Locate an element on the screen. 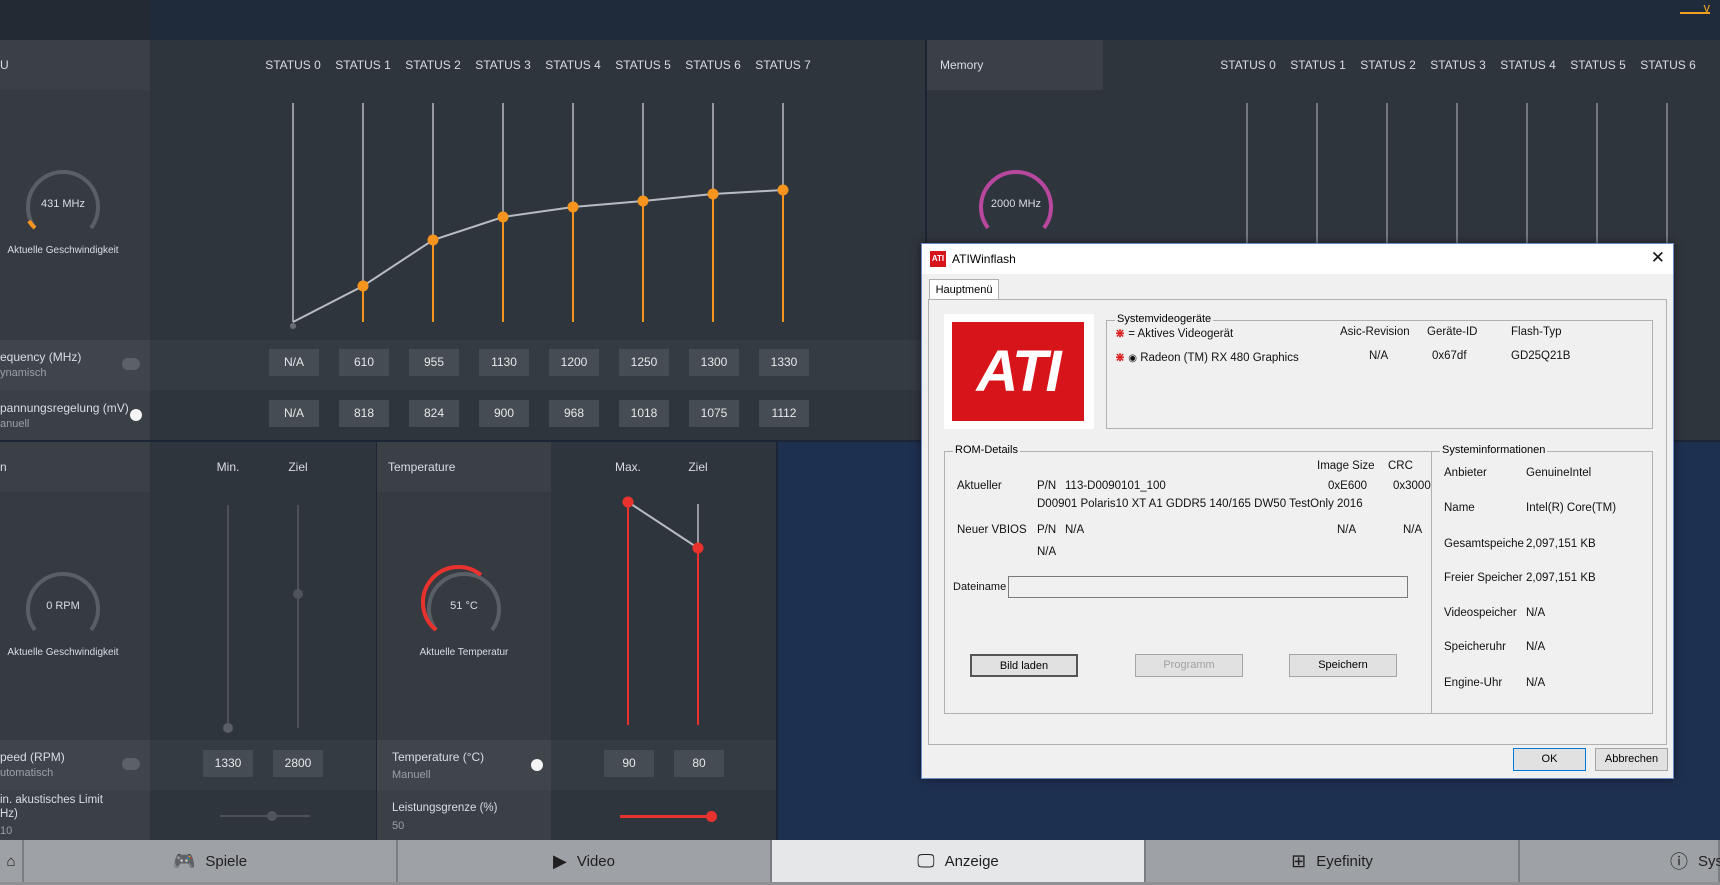 The image size is (1720, 885). save-button: Speichern is located at coordinates (1343, 665).